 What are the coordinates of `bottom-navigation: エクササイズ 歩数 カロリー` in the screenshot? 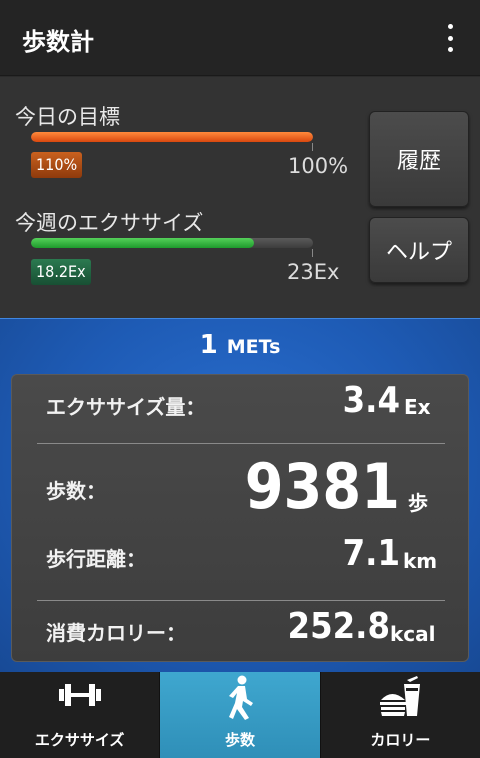 It's located at (240, 715).